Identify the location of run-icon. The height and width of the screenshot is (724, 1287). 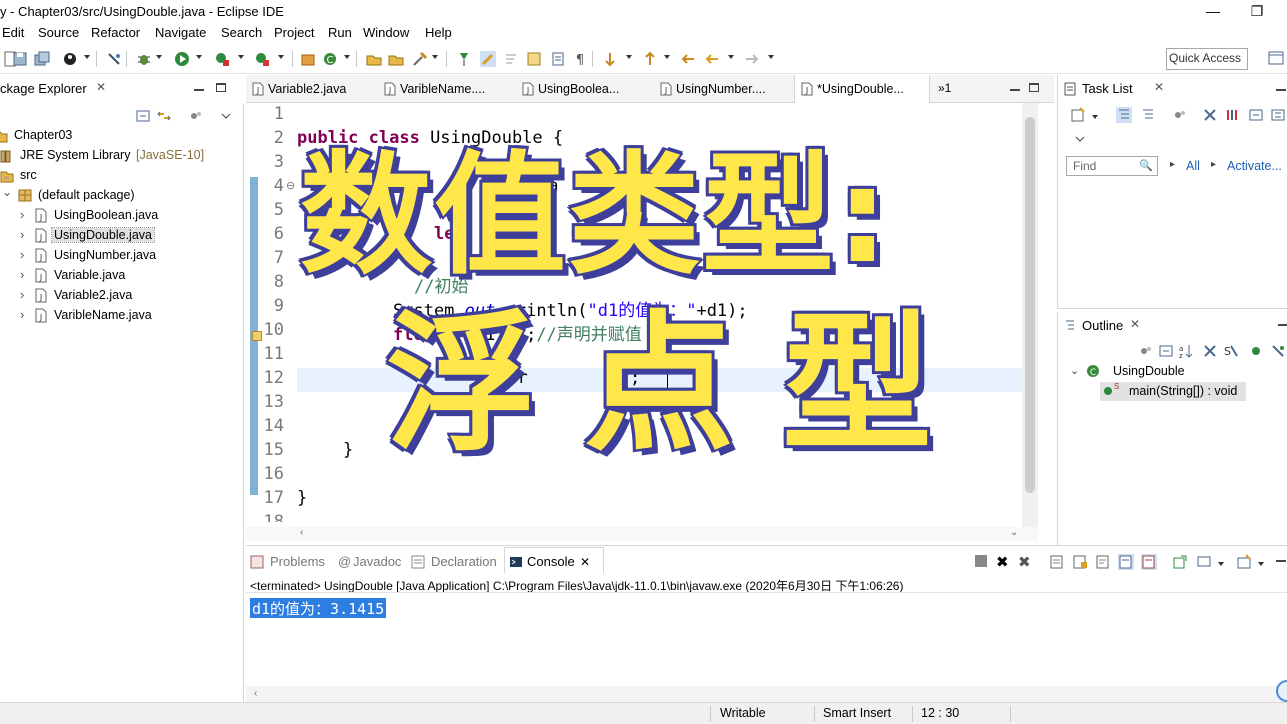
(182, 59).